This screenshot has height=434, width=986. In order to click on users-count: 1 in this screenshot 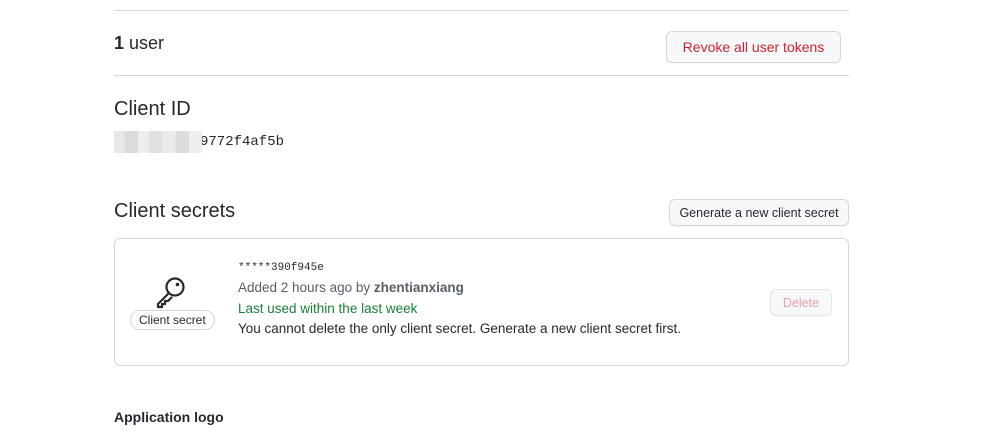, I will do `click(119, 43)`.